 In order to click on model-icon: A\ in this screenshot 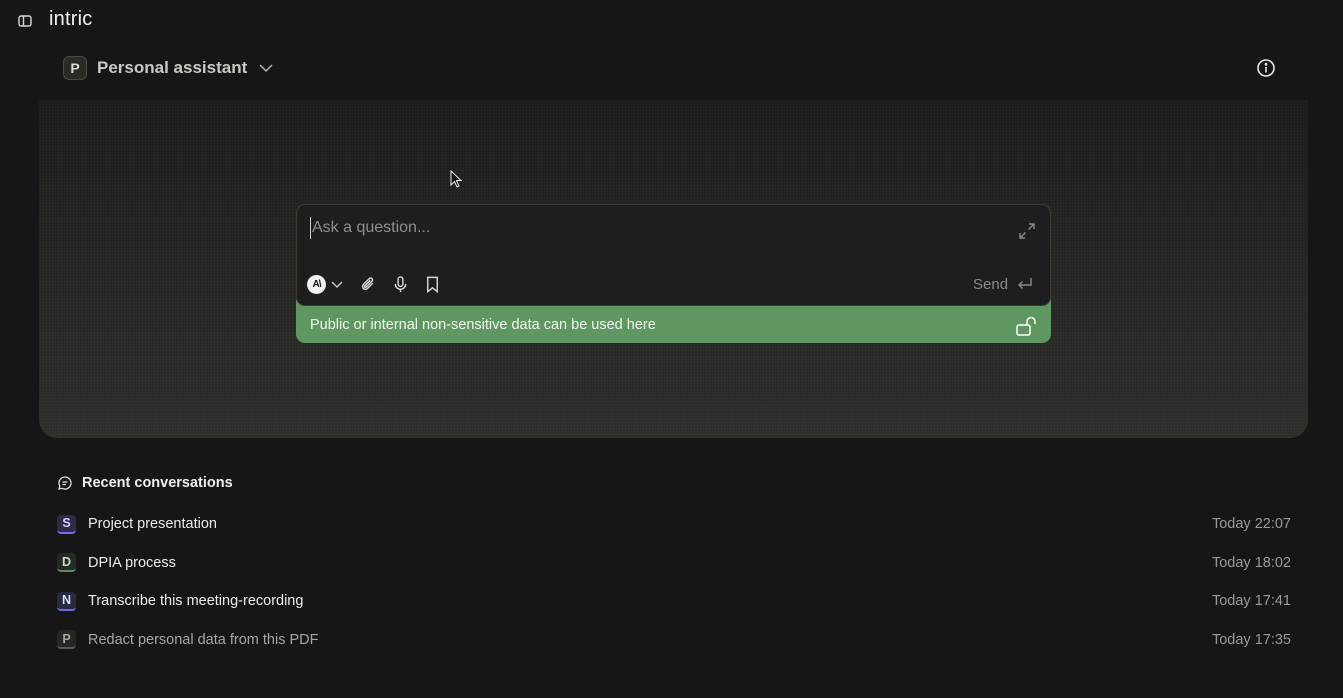, I will do `click(316, 284)`.